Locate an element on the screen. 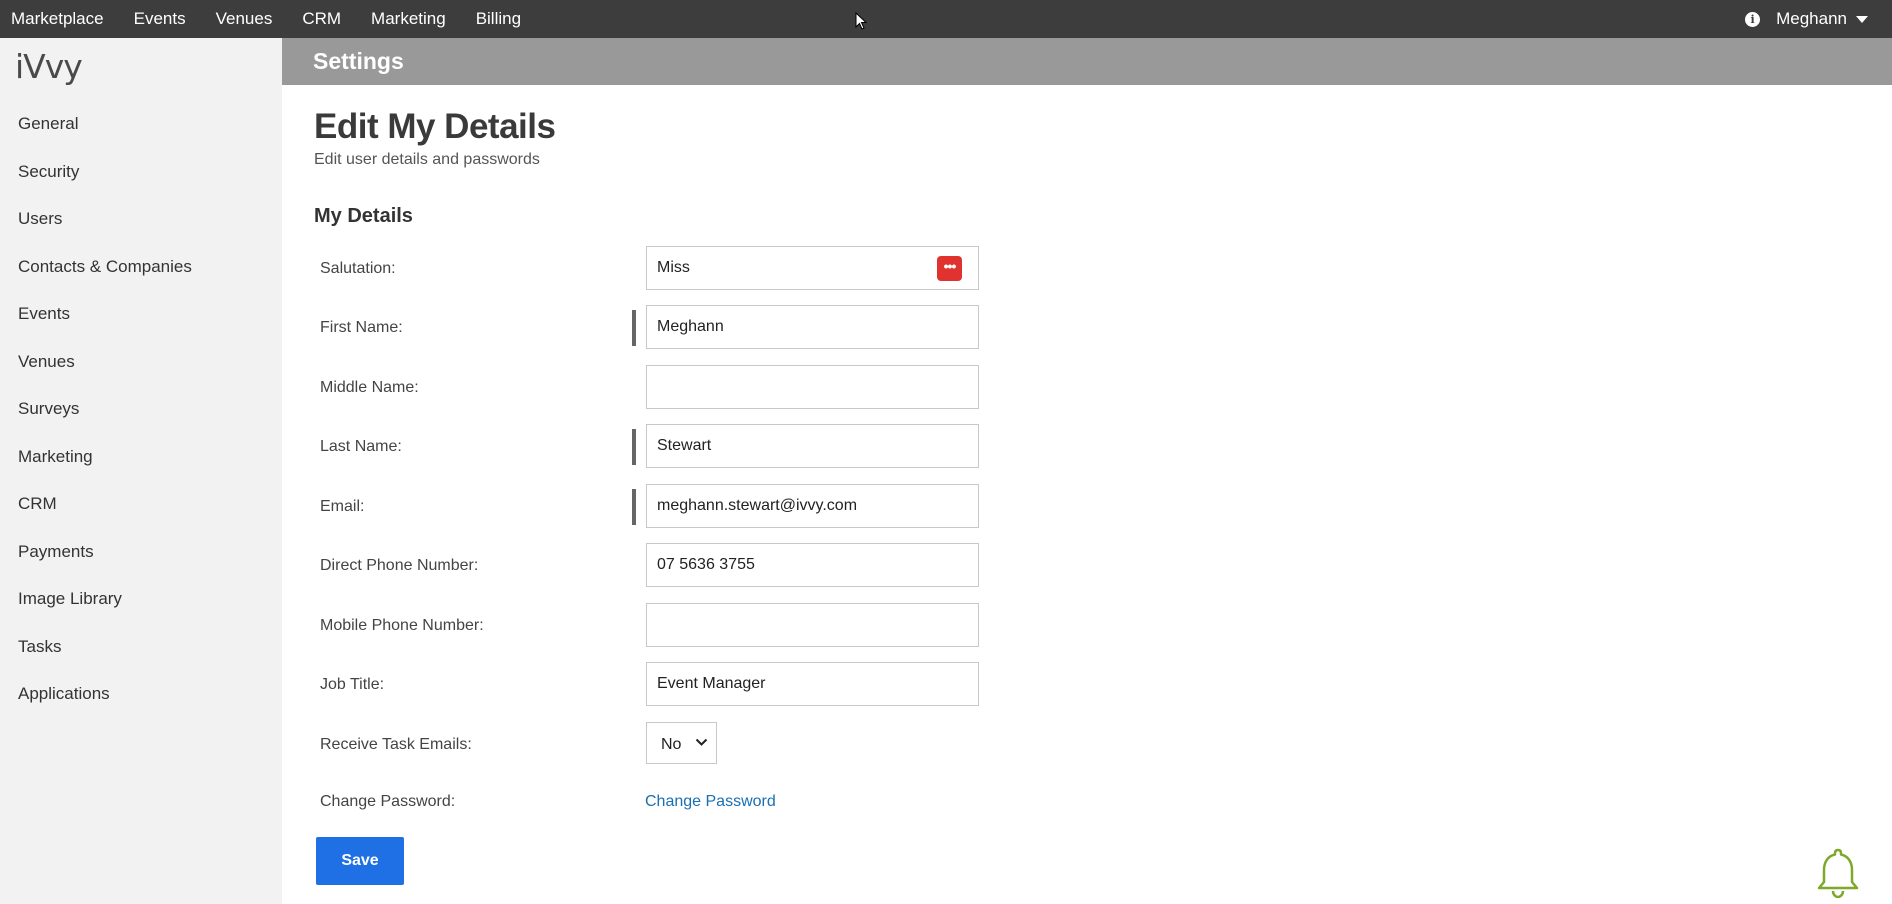 This screenshot has height=904, width=1892. caret-down-icon is located at coordinates (1862, 19).